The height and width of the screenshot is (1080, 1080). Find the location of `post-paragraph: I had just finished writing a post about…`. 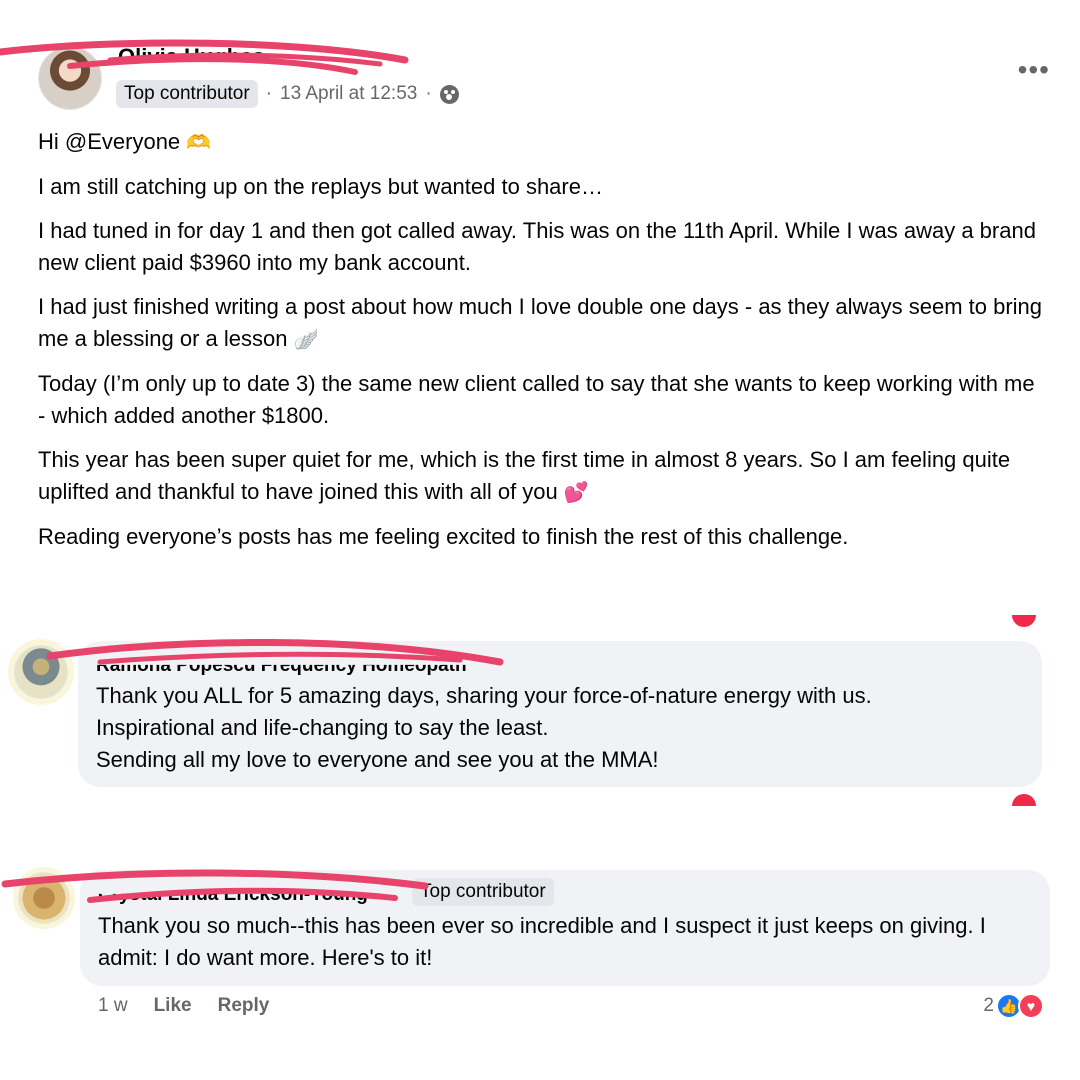

post-paragraph: I had just finished writing a post about… is located at coordinates (540, 322).